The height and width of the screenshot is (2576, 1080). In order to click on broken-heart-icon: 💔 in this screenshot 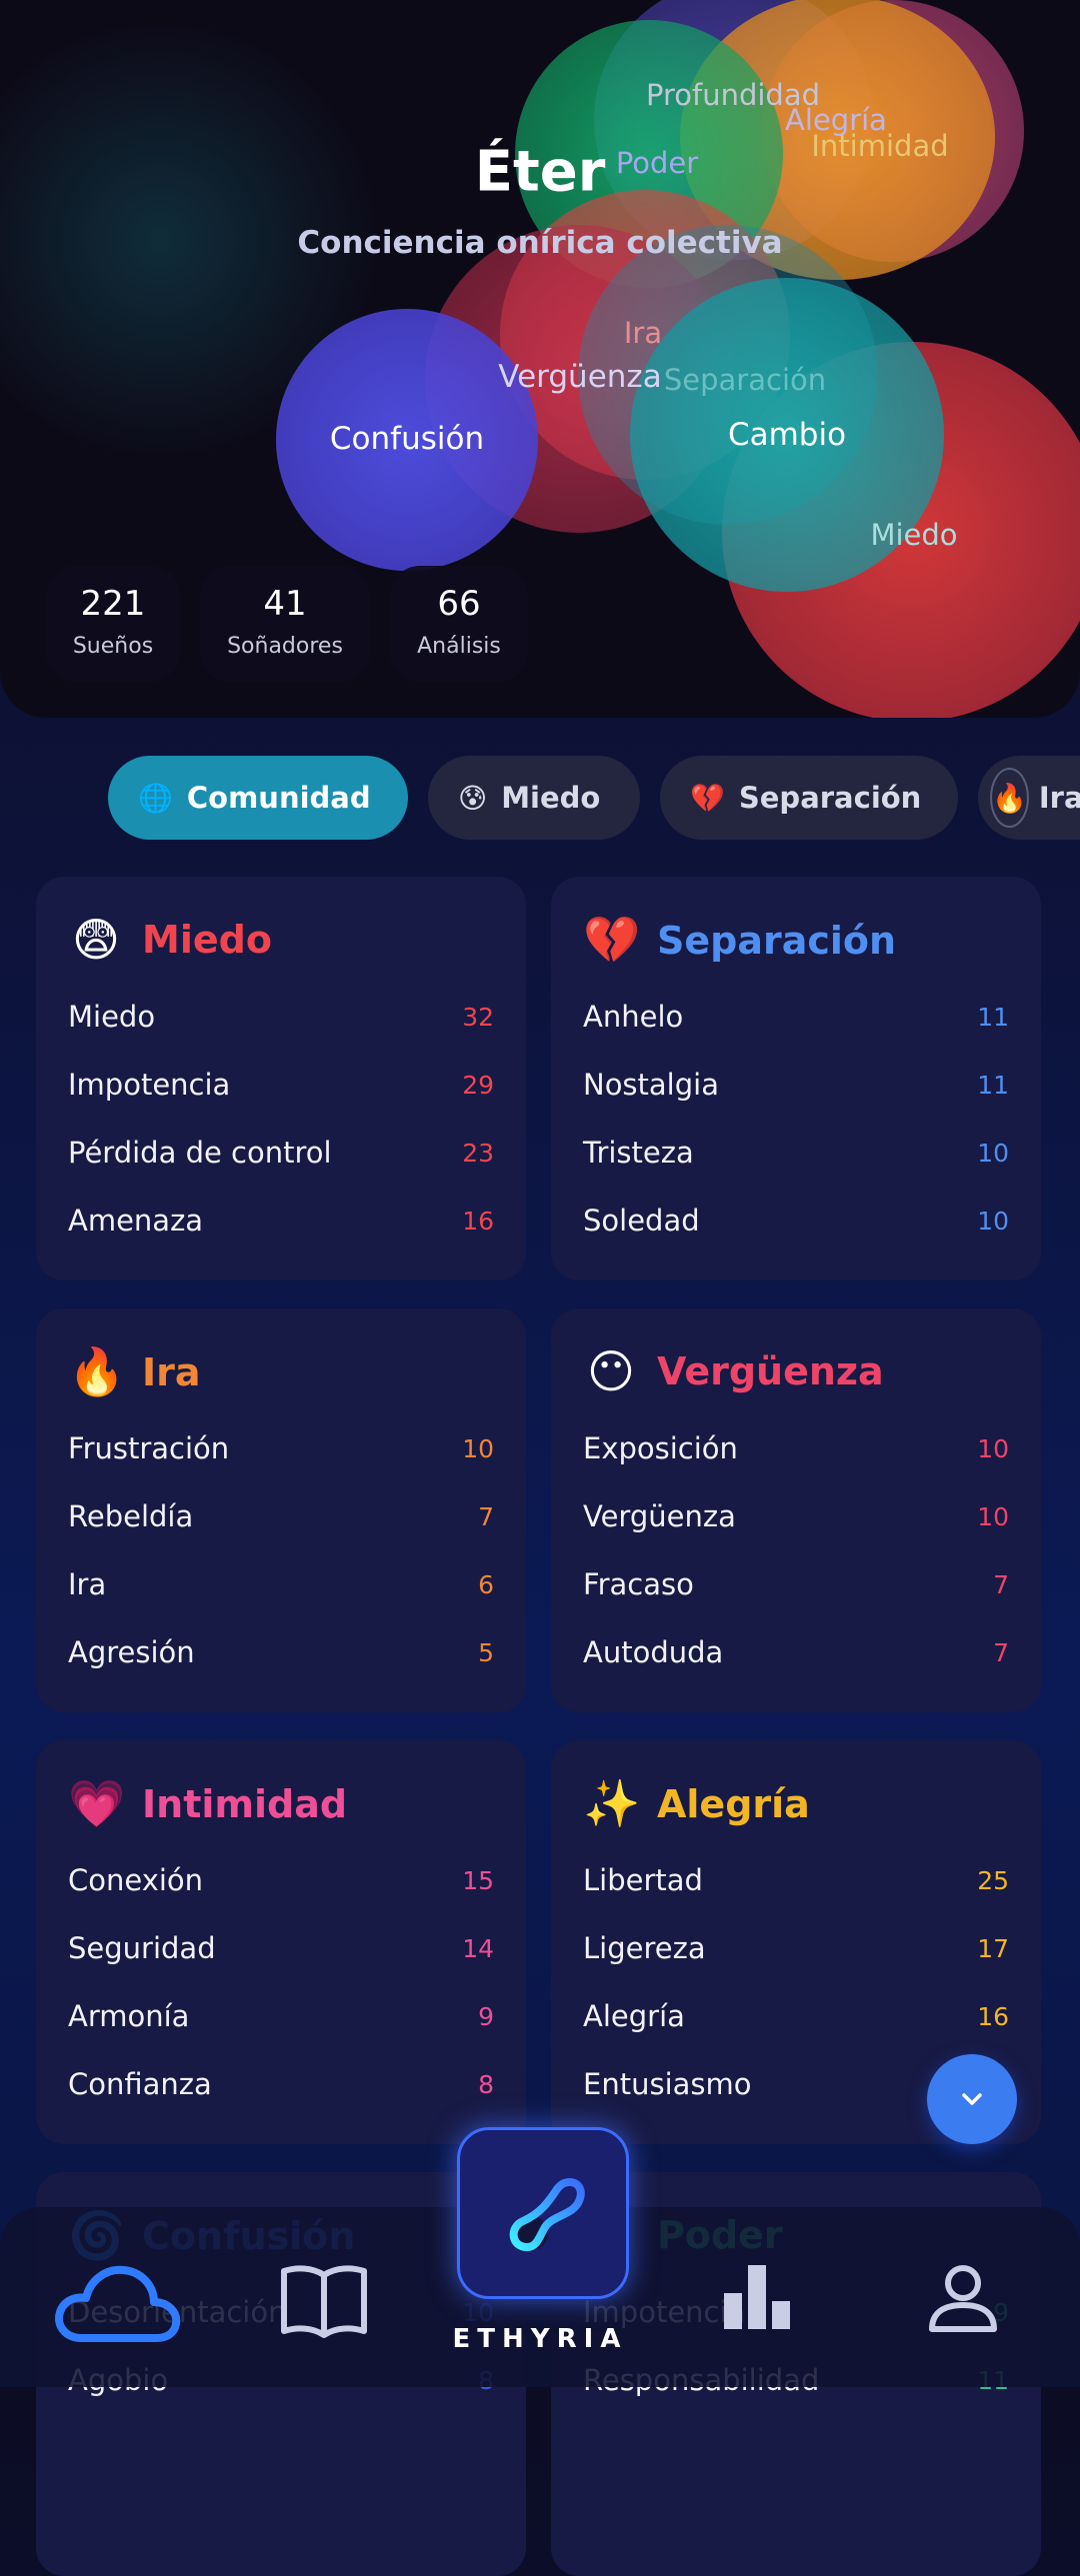, I will do `click(707, 798)`.